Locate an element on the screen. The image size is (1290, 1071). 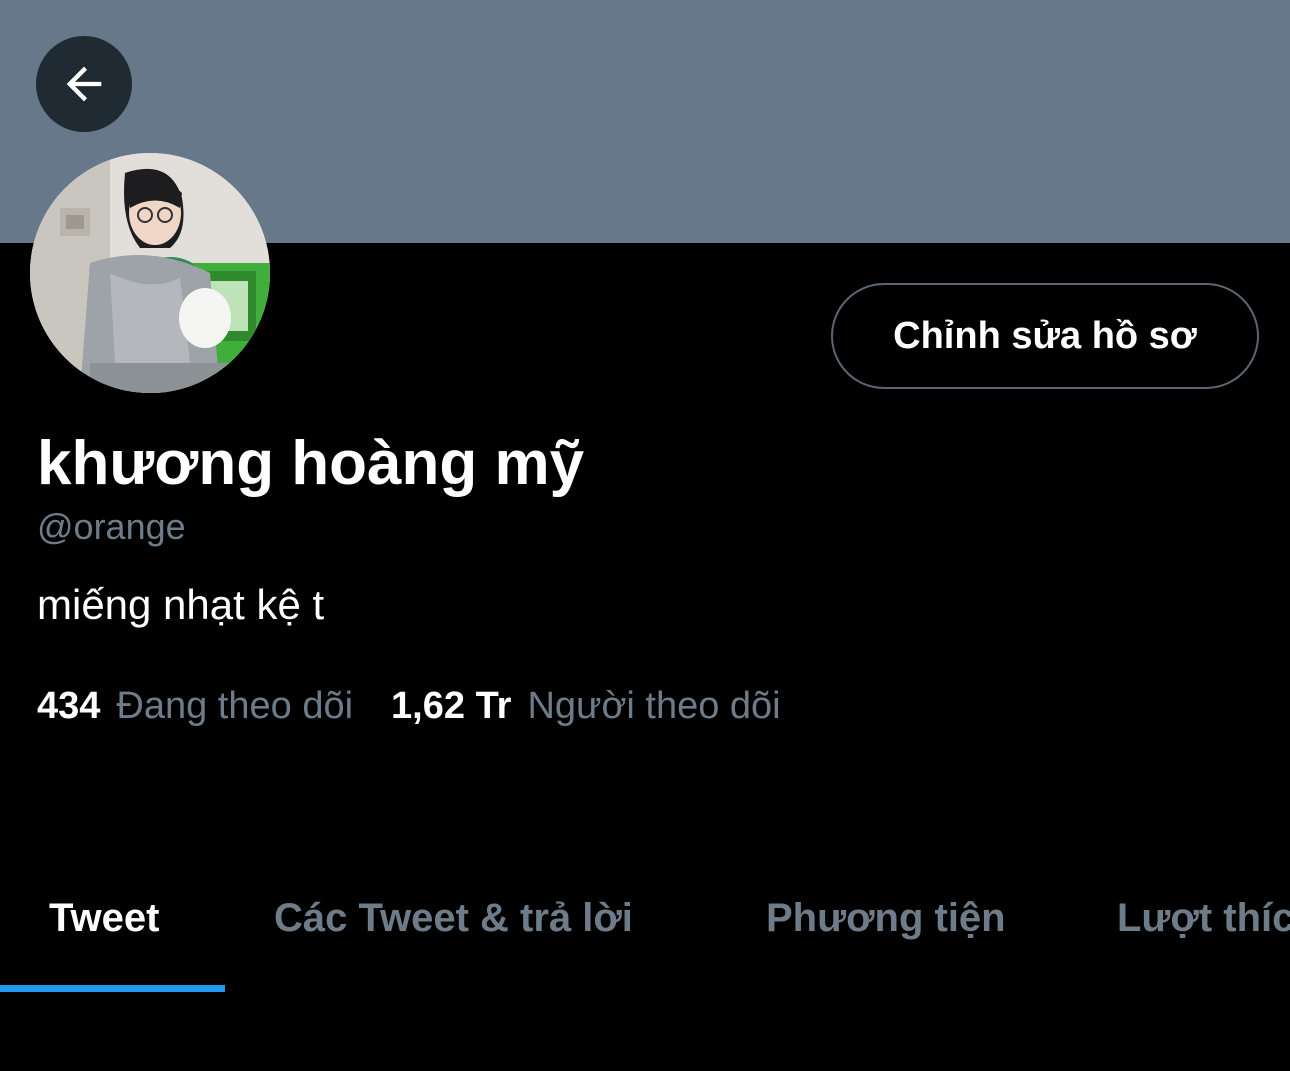
back-button is located at coordinates (84, 84).